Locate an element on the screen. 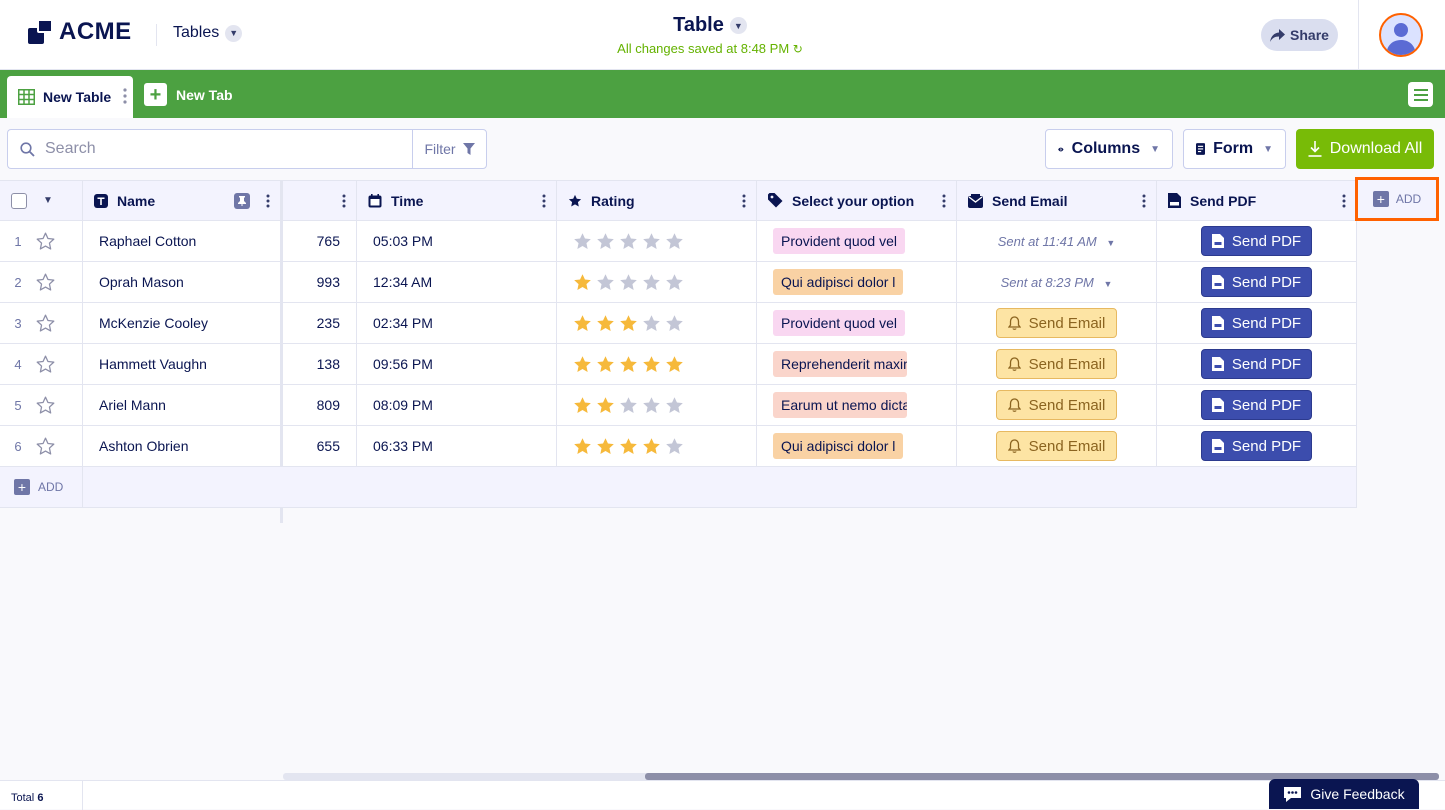 Image resolution: width=1445 pixels, height=810 pixels. cell-time: 09:56 PM is located at coordinates (457, 364).